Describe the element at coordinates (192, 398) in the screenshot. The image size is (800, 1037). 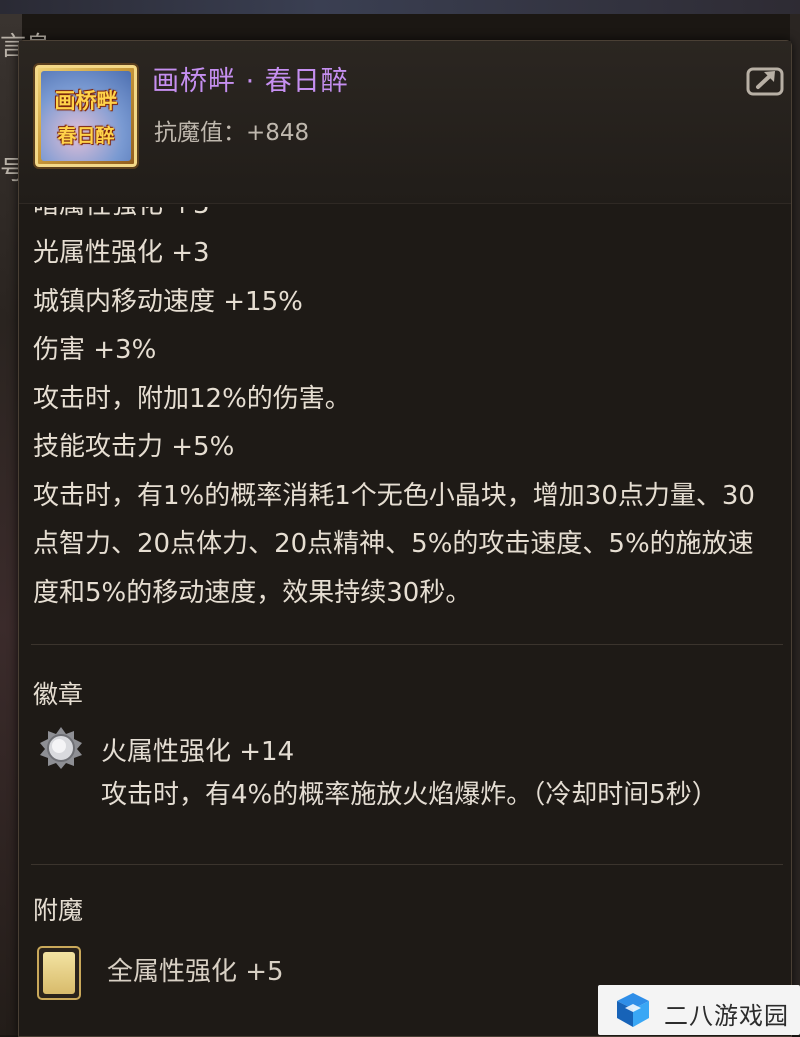
I see `attribute-bonus-damage: 攻击时，附加12%的伤害。` at that location.